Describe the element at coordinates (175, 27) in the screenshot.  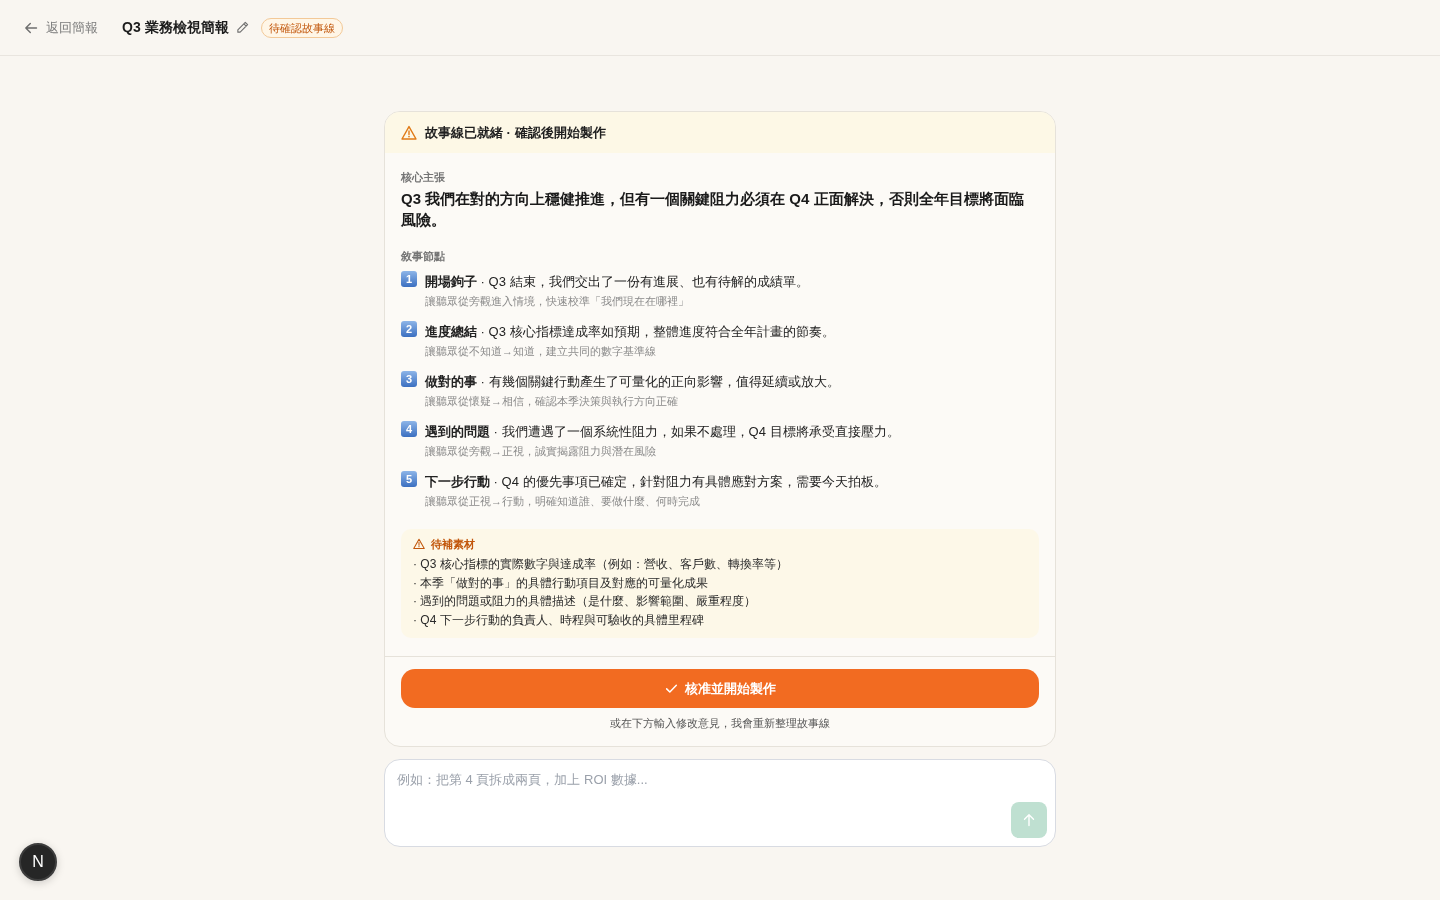
I see `page-title: Q3 業務檢視簡報` at that location.